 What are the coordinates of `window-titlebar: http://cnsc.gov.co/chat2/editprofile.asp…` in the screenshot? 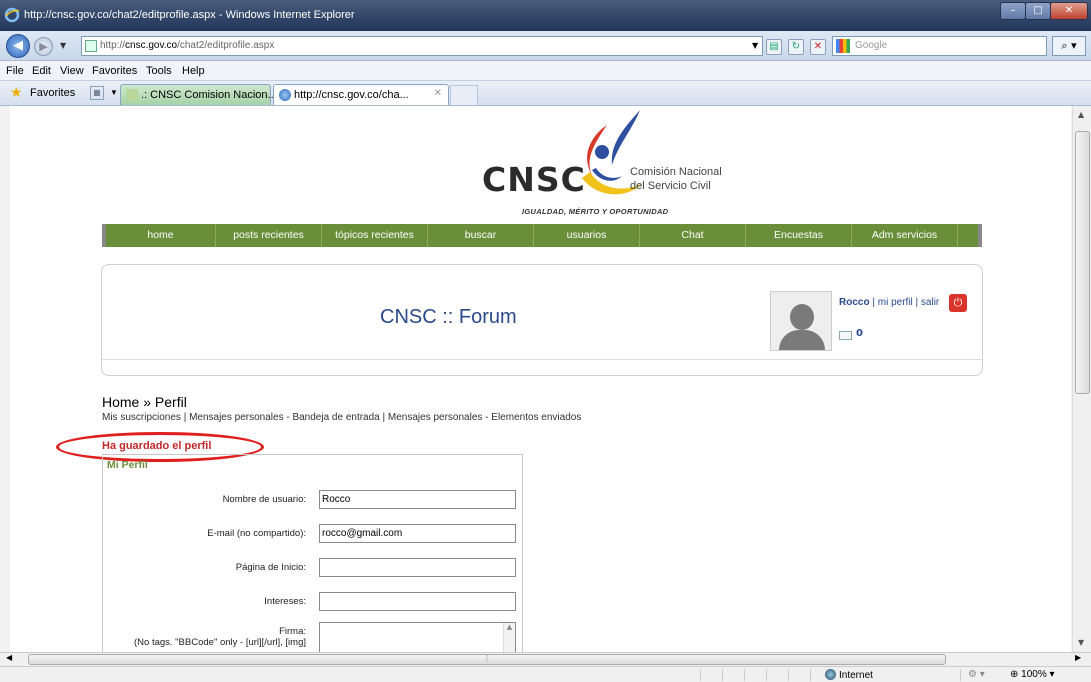 It's located at (545, 15).